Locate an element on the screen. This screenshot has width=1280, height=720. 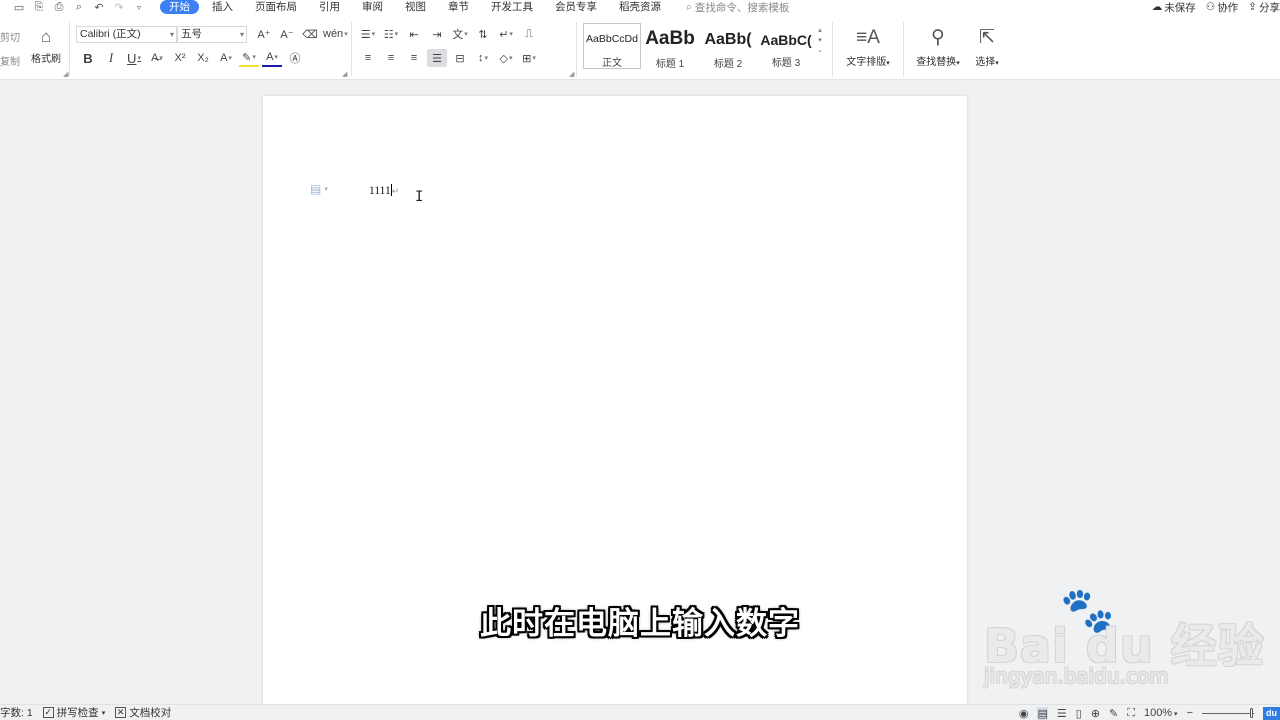
scroll-down-icon: ▾ is located at coordinates (820, 41).